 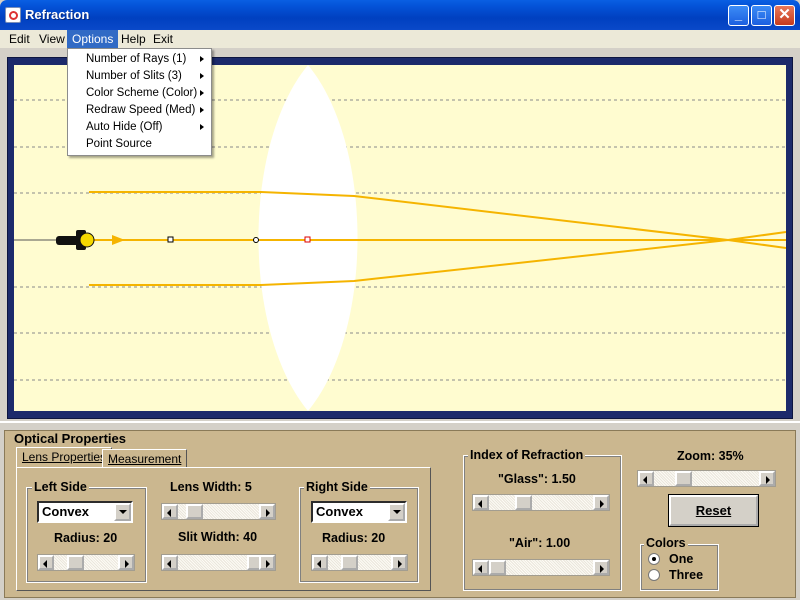 What do you see at coordinates (541, 567) in the screenshot?
I see `air-index-slider` at bounding box center [541, 567].